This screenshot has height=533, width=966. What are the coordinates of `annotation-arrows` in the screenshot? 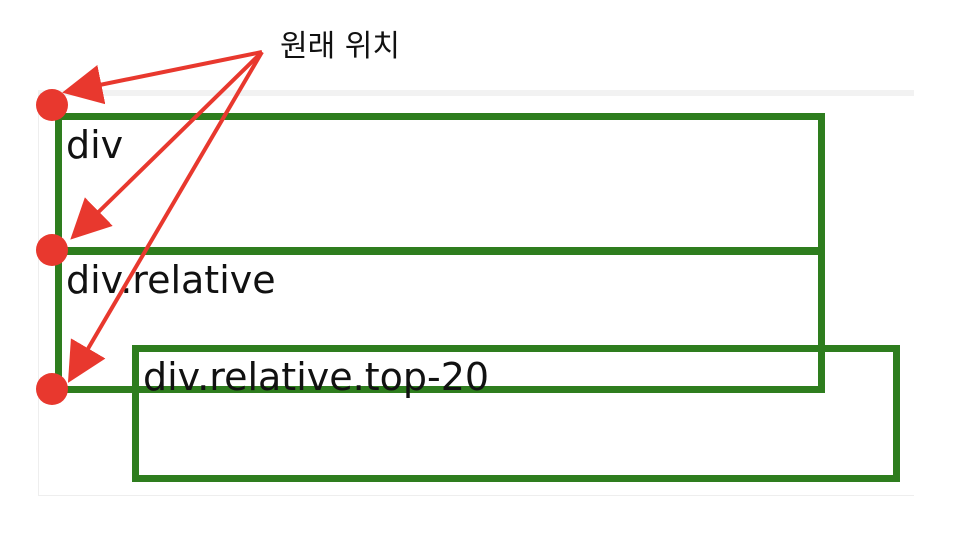 It's located at (163, 216).